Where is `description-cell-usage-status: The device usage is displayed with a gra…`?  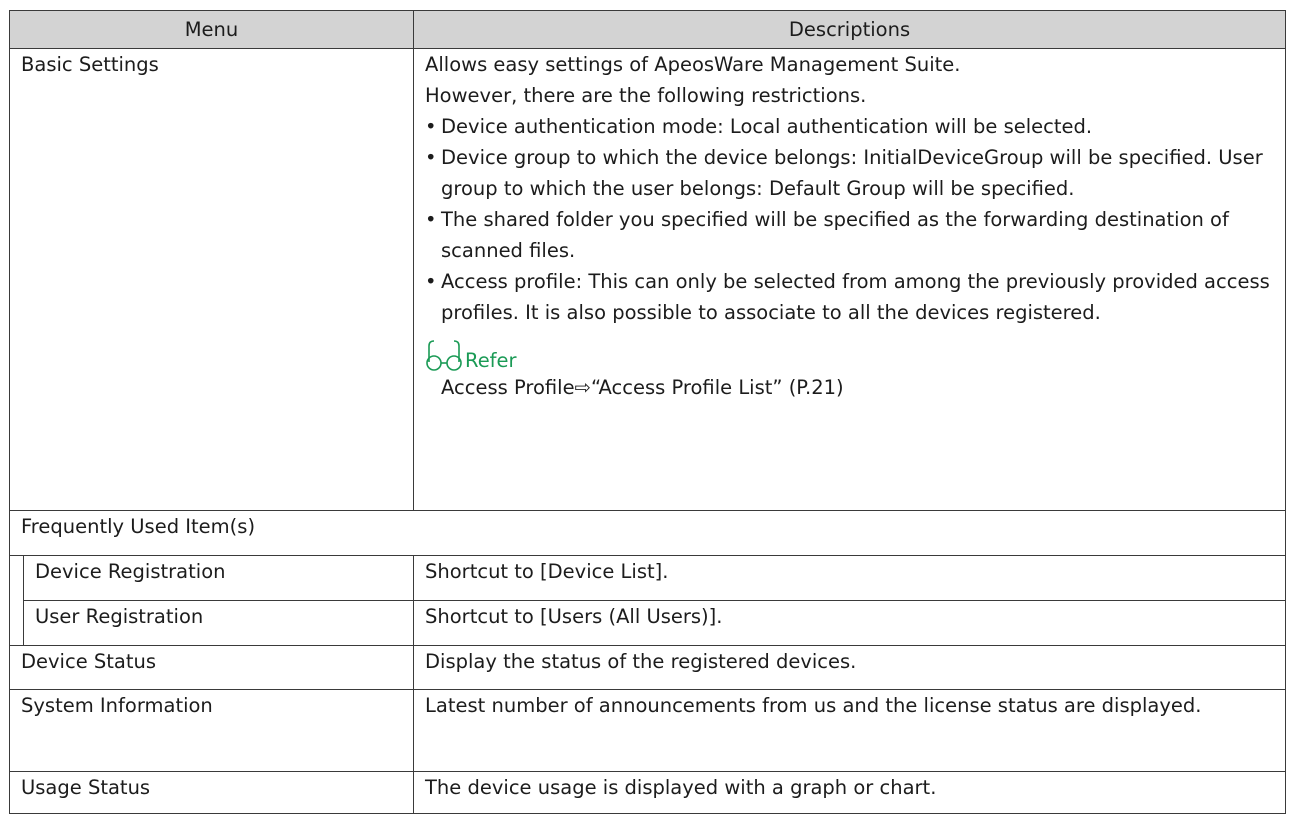
description-cell-usage-status: The device usage is displayed with a gra… is located at coordinates (849, 792).